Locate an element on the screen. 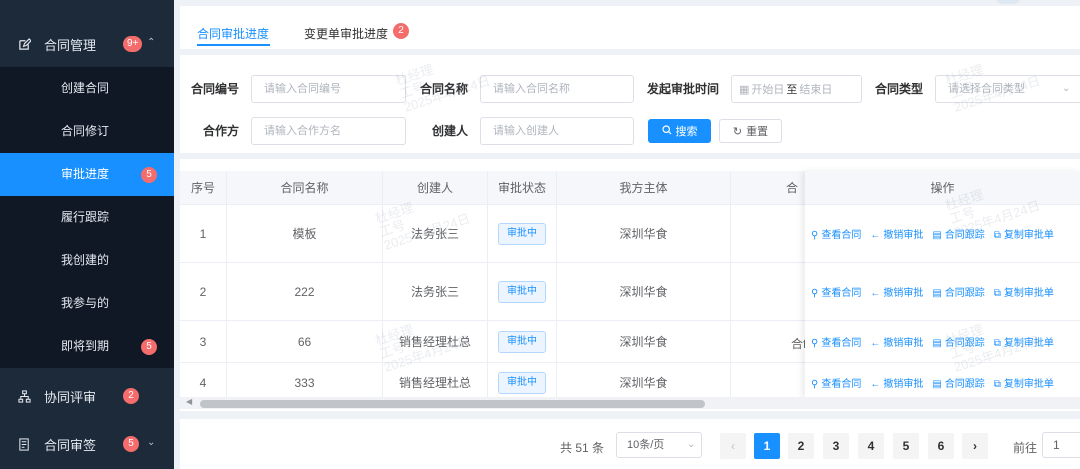 The image size is (1080, 469). cell-entity: 深圳华食 is located at coordinates (644, 291).